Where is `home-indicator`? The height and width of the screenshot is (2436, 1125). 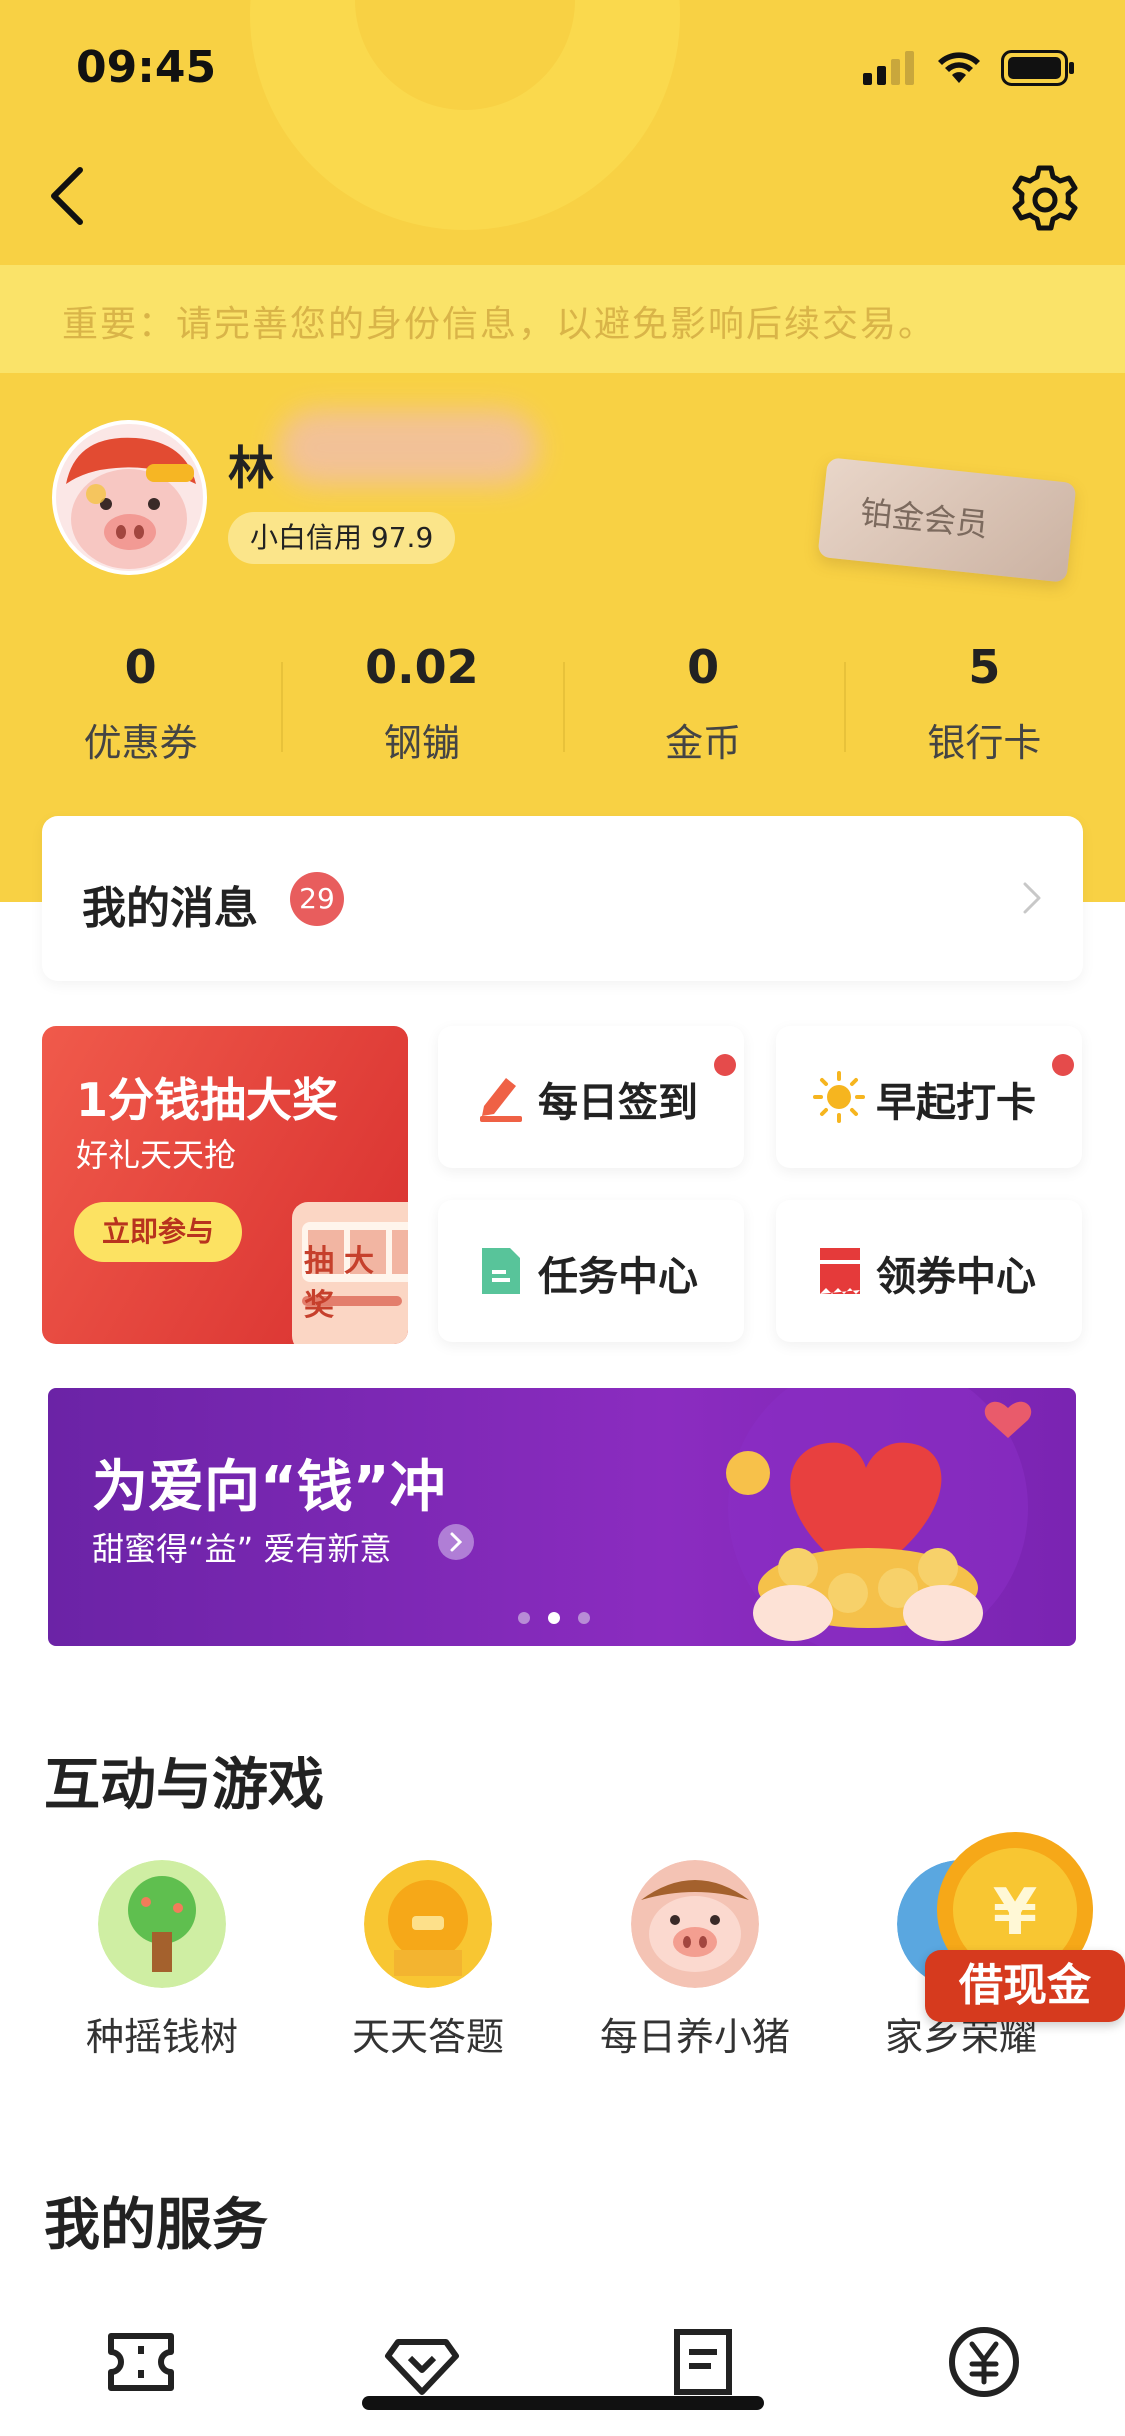
home-indicator is located at coordinates (563, 2403).